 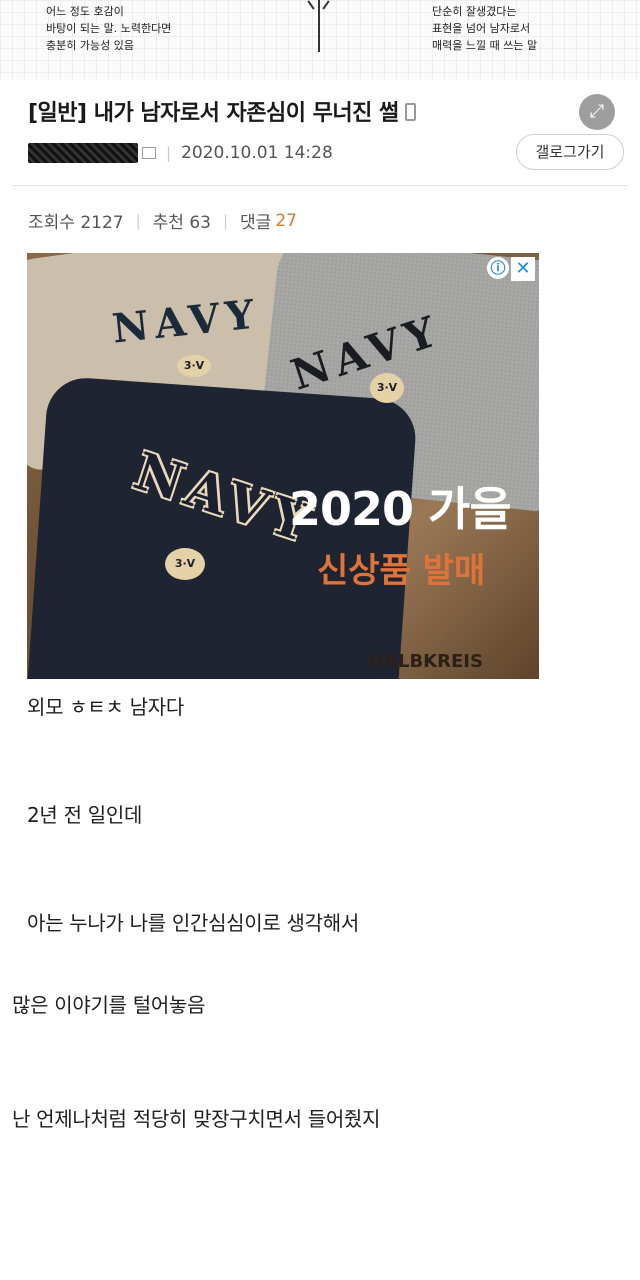 I want to click on post-paragraph: 많은 이야기를 털어놓음, so click(x=109, y=1005).